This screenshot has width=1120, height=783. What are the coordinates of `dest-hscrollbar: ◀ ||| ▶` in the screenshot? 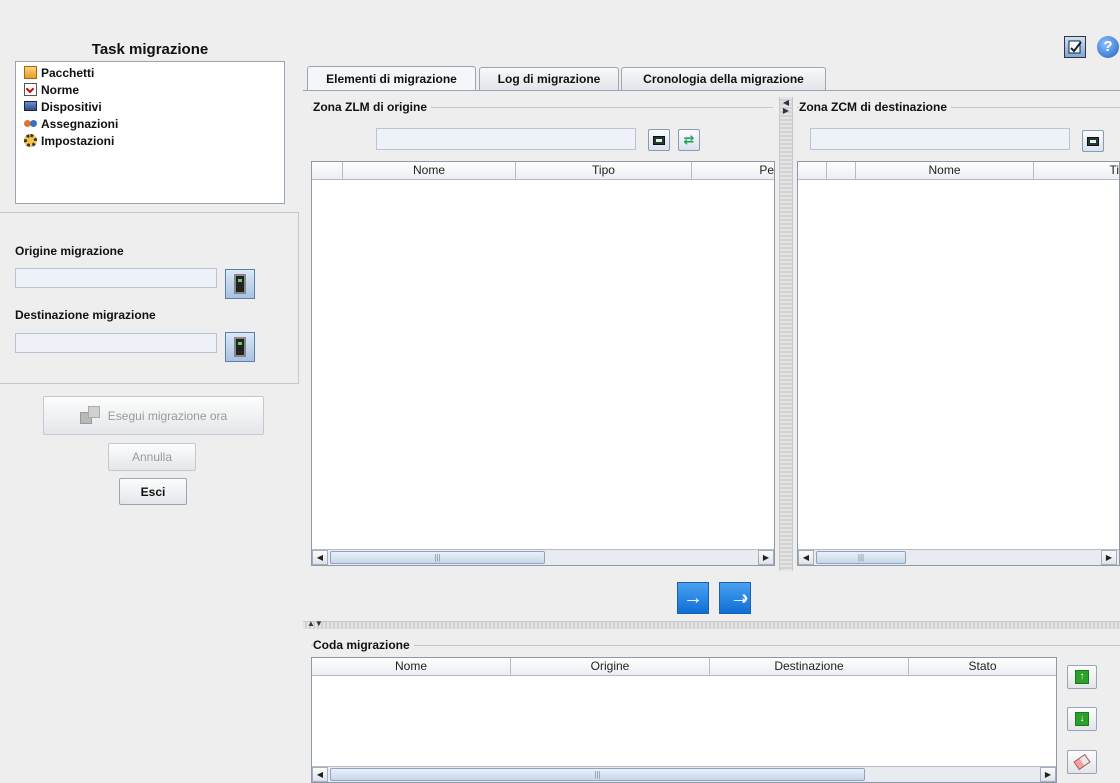 It's located at (958, 557).